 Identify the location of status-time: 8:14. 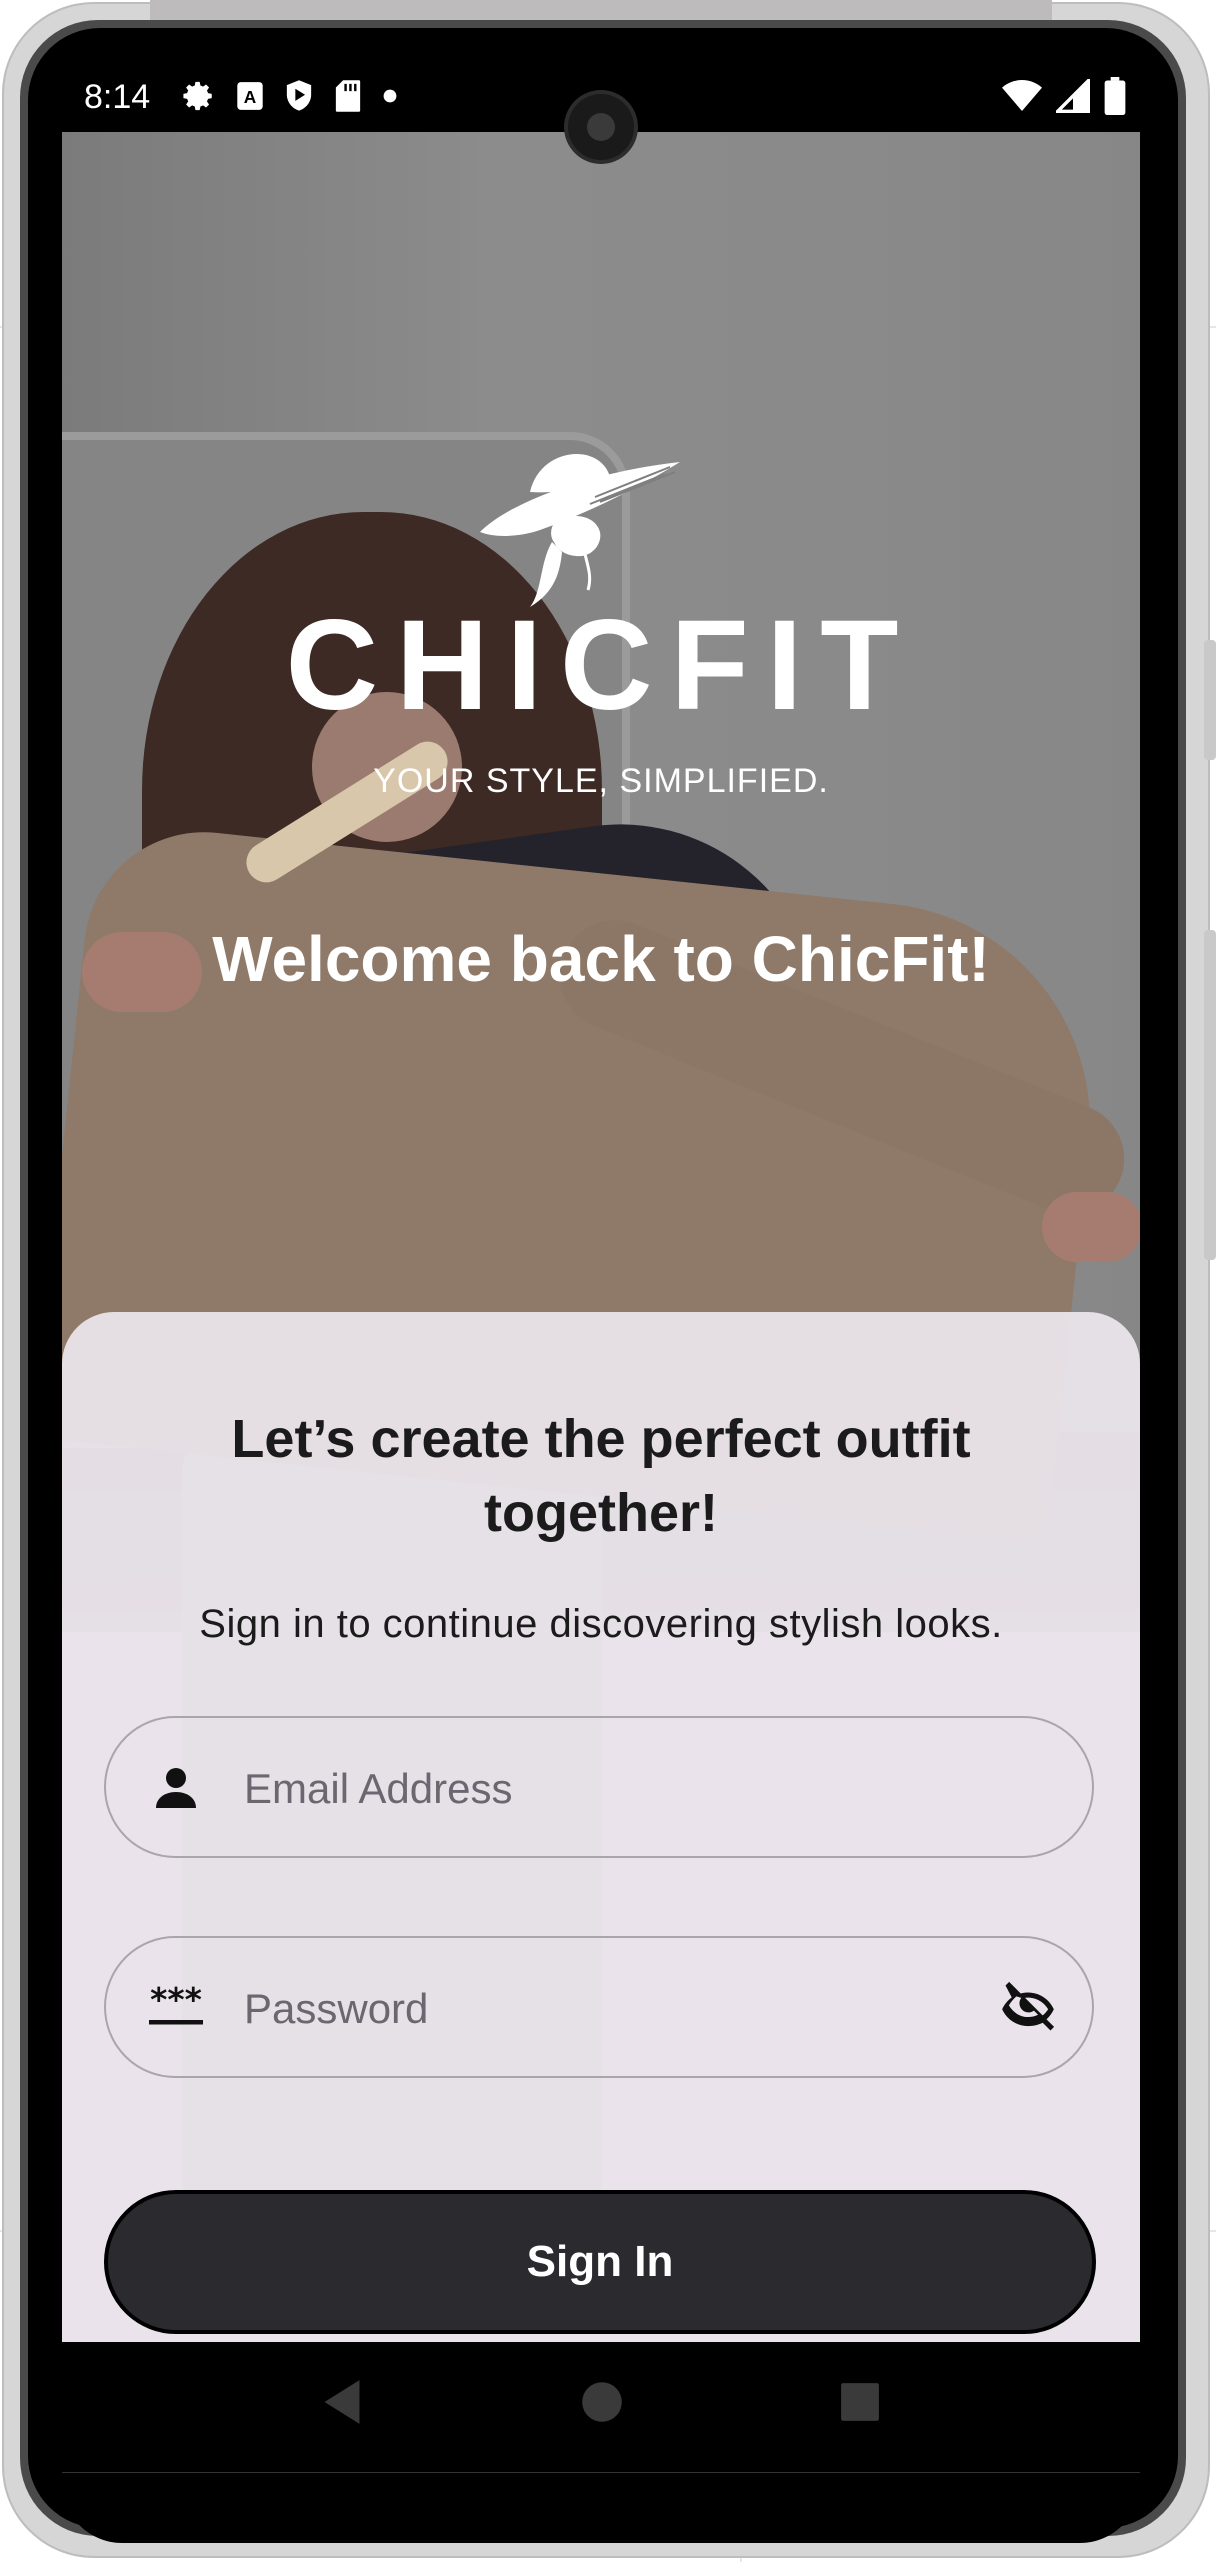
(117, 97).